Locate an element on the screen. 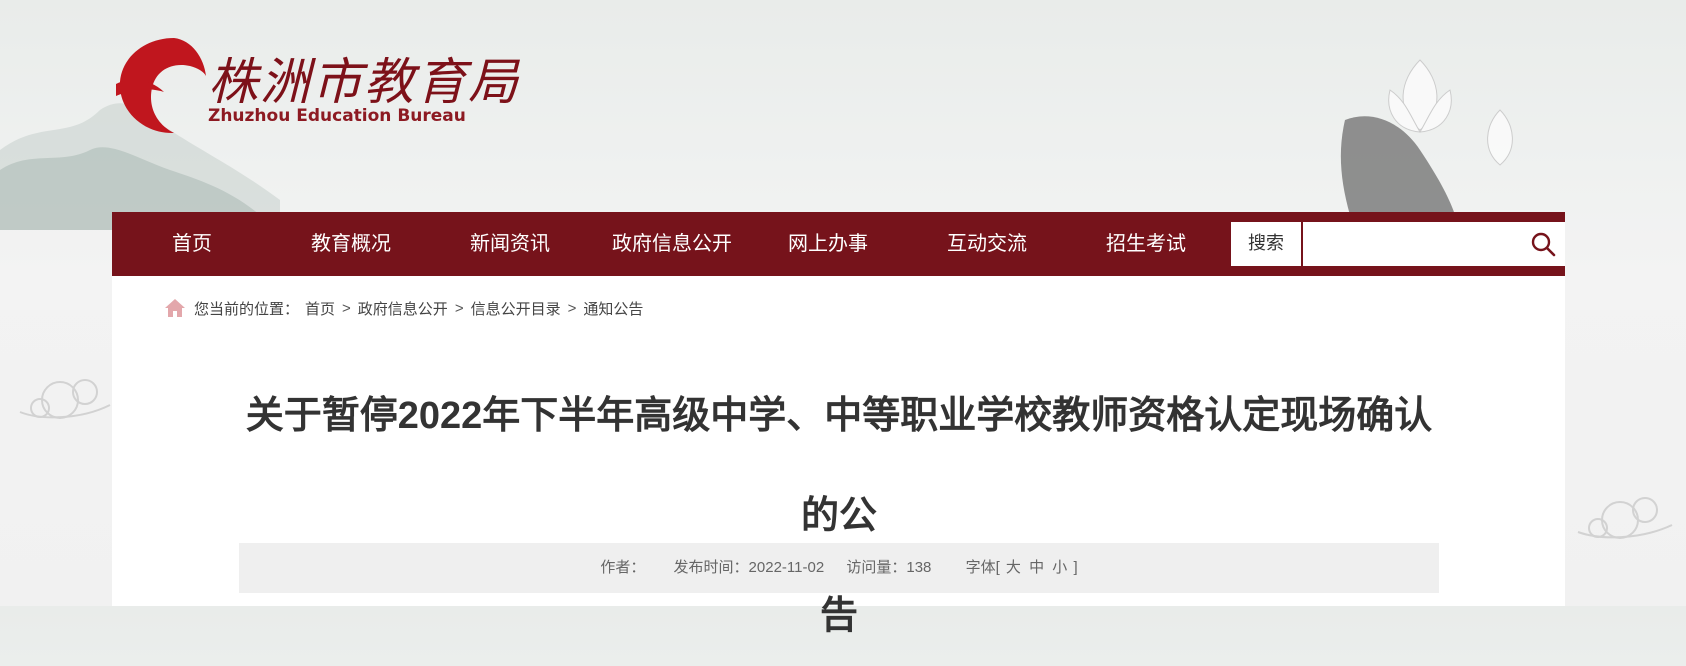 The height and width of the screenshot is (666, 1686). search-button is located at coordinates (1543, 244).